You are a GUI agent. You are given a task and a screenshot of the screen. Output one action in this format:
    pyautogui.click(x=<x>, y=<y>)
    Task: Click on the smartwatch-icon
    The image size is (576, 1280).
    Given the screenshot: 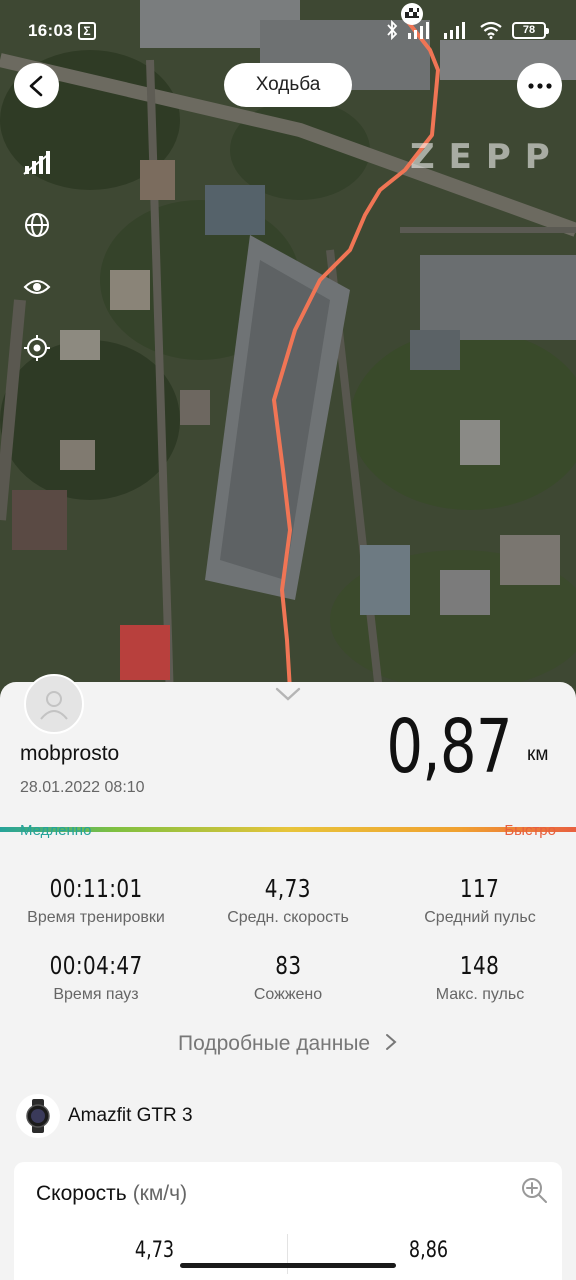 What is the action you would take?
    pyautogui.click(x=38, y=1116)
    